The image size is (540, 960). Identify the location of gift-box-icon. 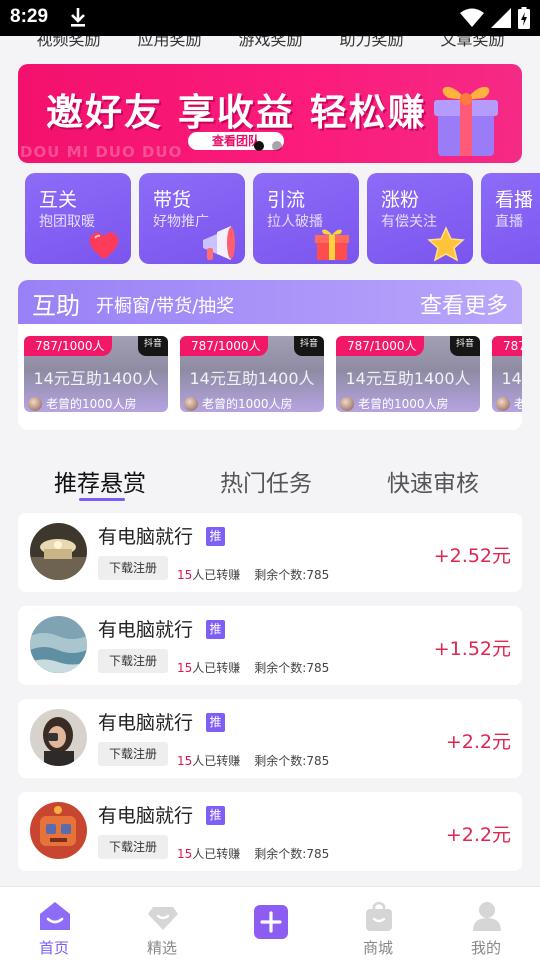
(466, 121).